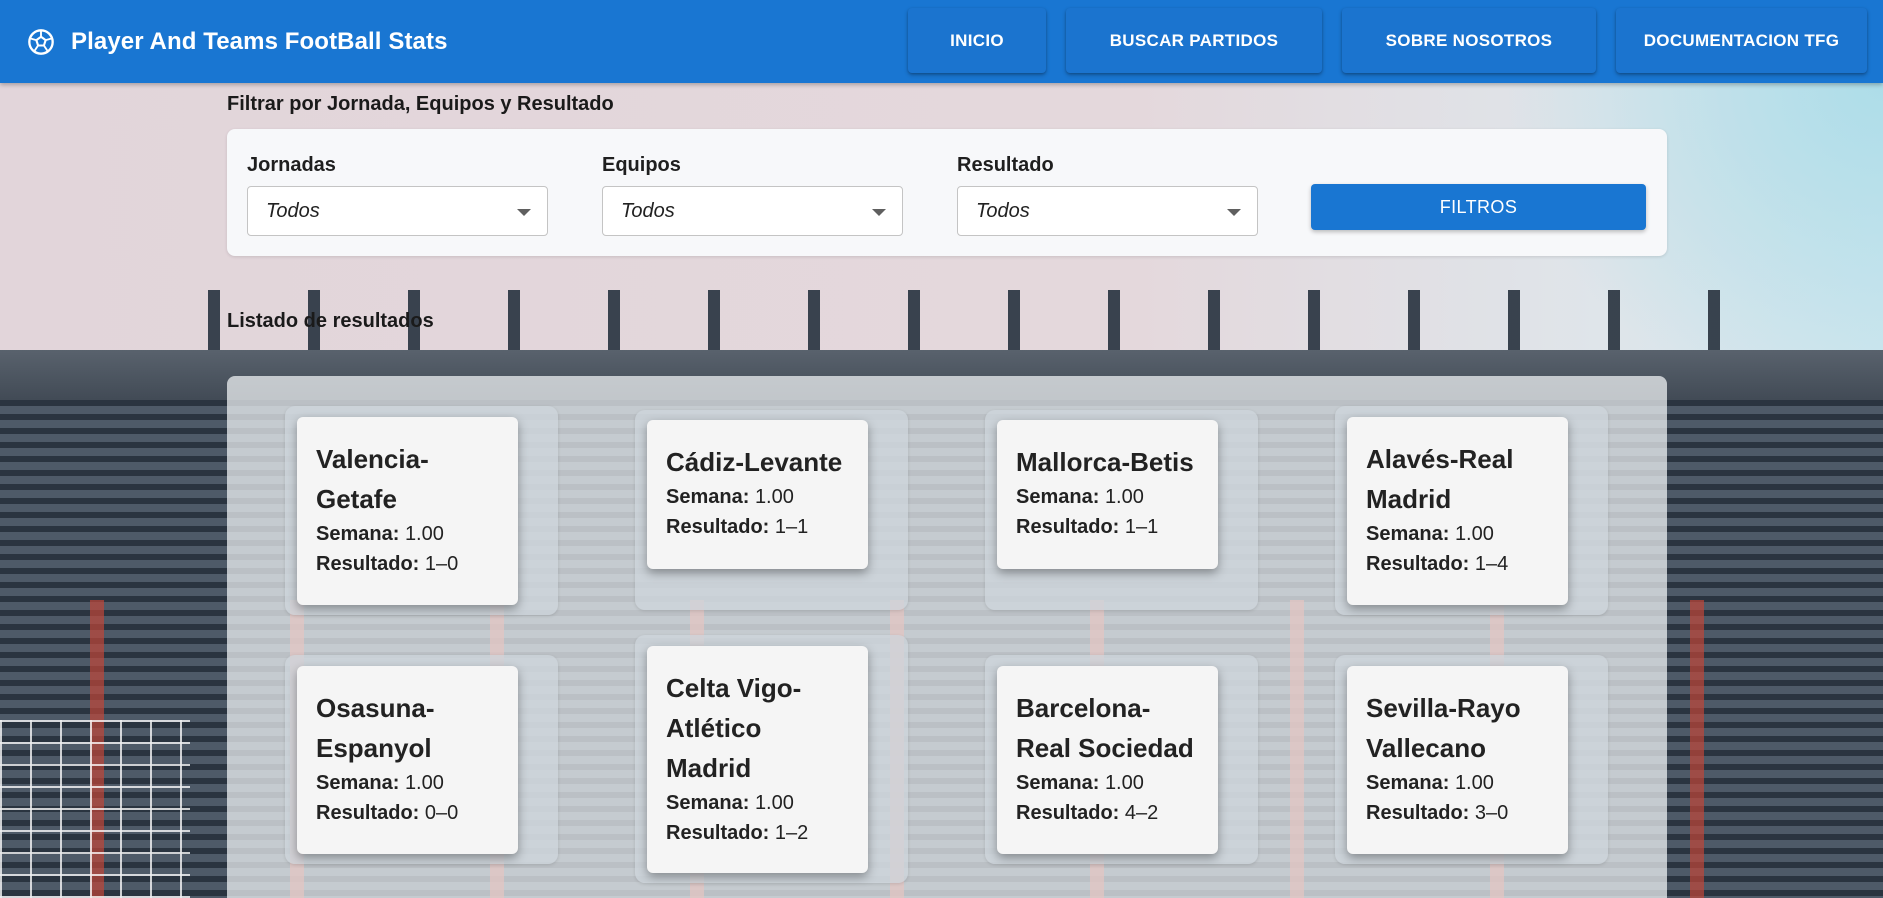  I want to click on match-title: Mallorca-Betis, so click(1105, 462).